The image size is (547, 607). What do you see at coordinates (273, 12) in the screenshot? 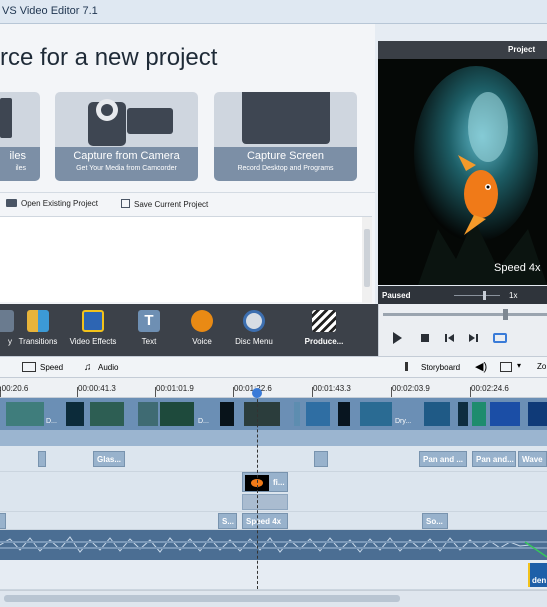
I see `title-bar: VS Video Editor 7.1` at bounding box center [273, 12].